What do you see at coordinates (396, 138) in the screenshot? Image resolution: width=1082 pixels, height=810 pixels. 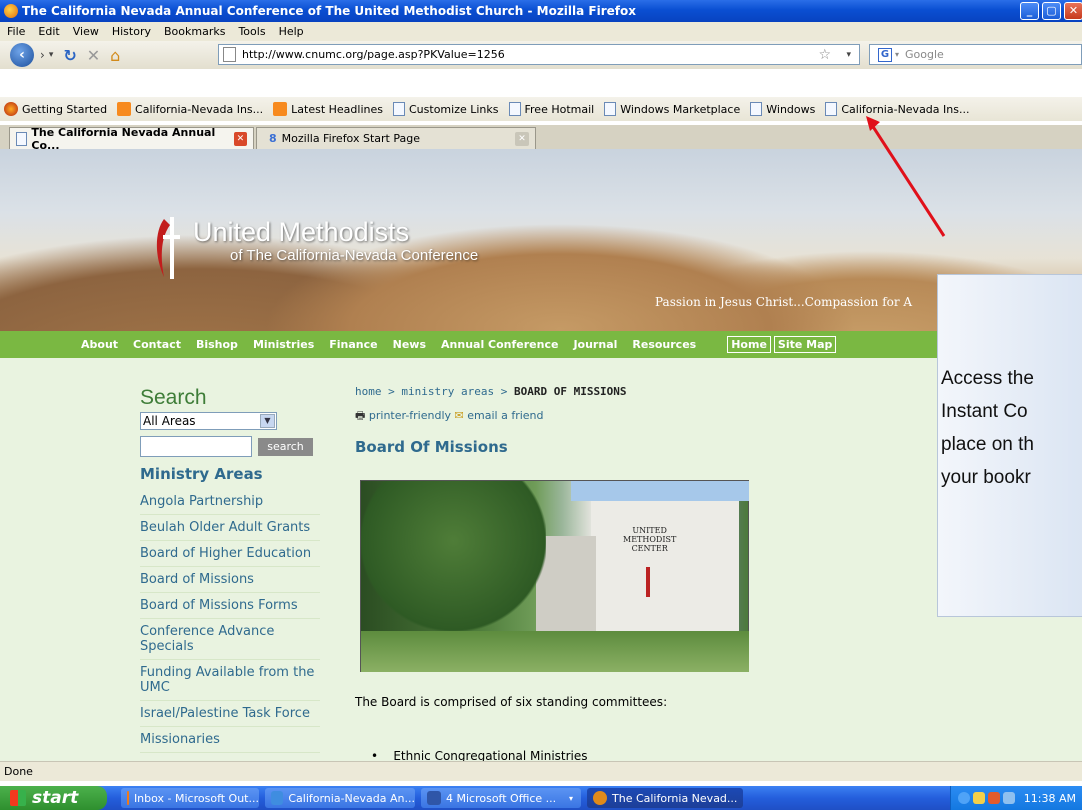 I see `tab-firefox-start: 8 Mozilla Firefox Start Page ✕` at bounding box center [396, 138].